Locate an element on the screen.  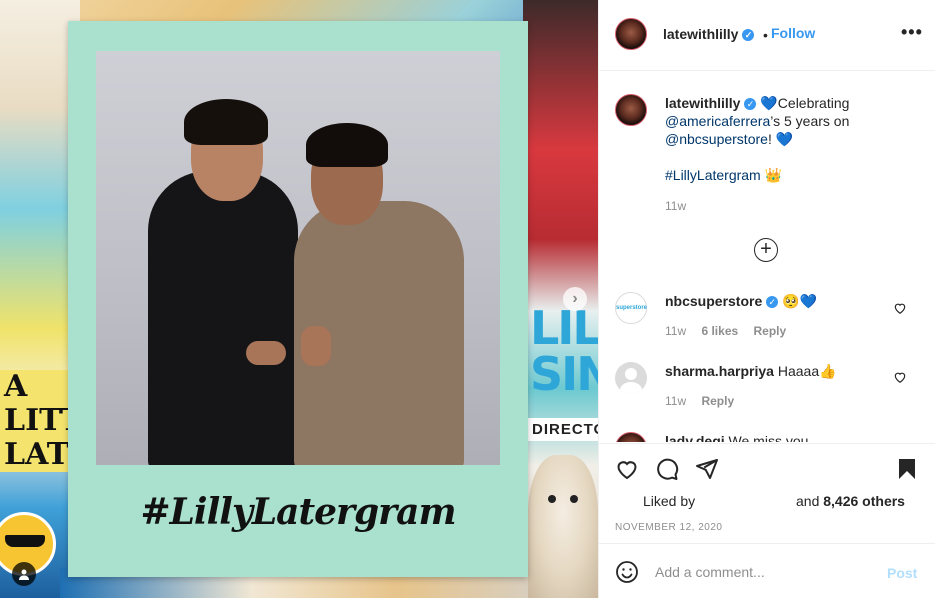
user-tag-icon is located at coordinates (24, 574).